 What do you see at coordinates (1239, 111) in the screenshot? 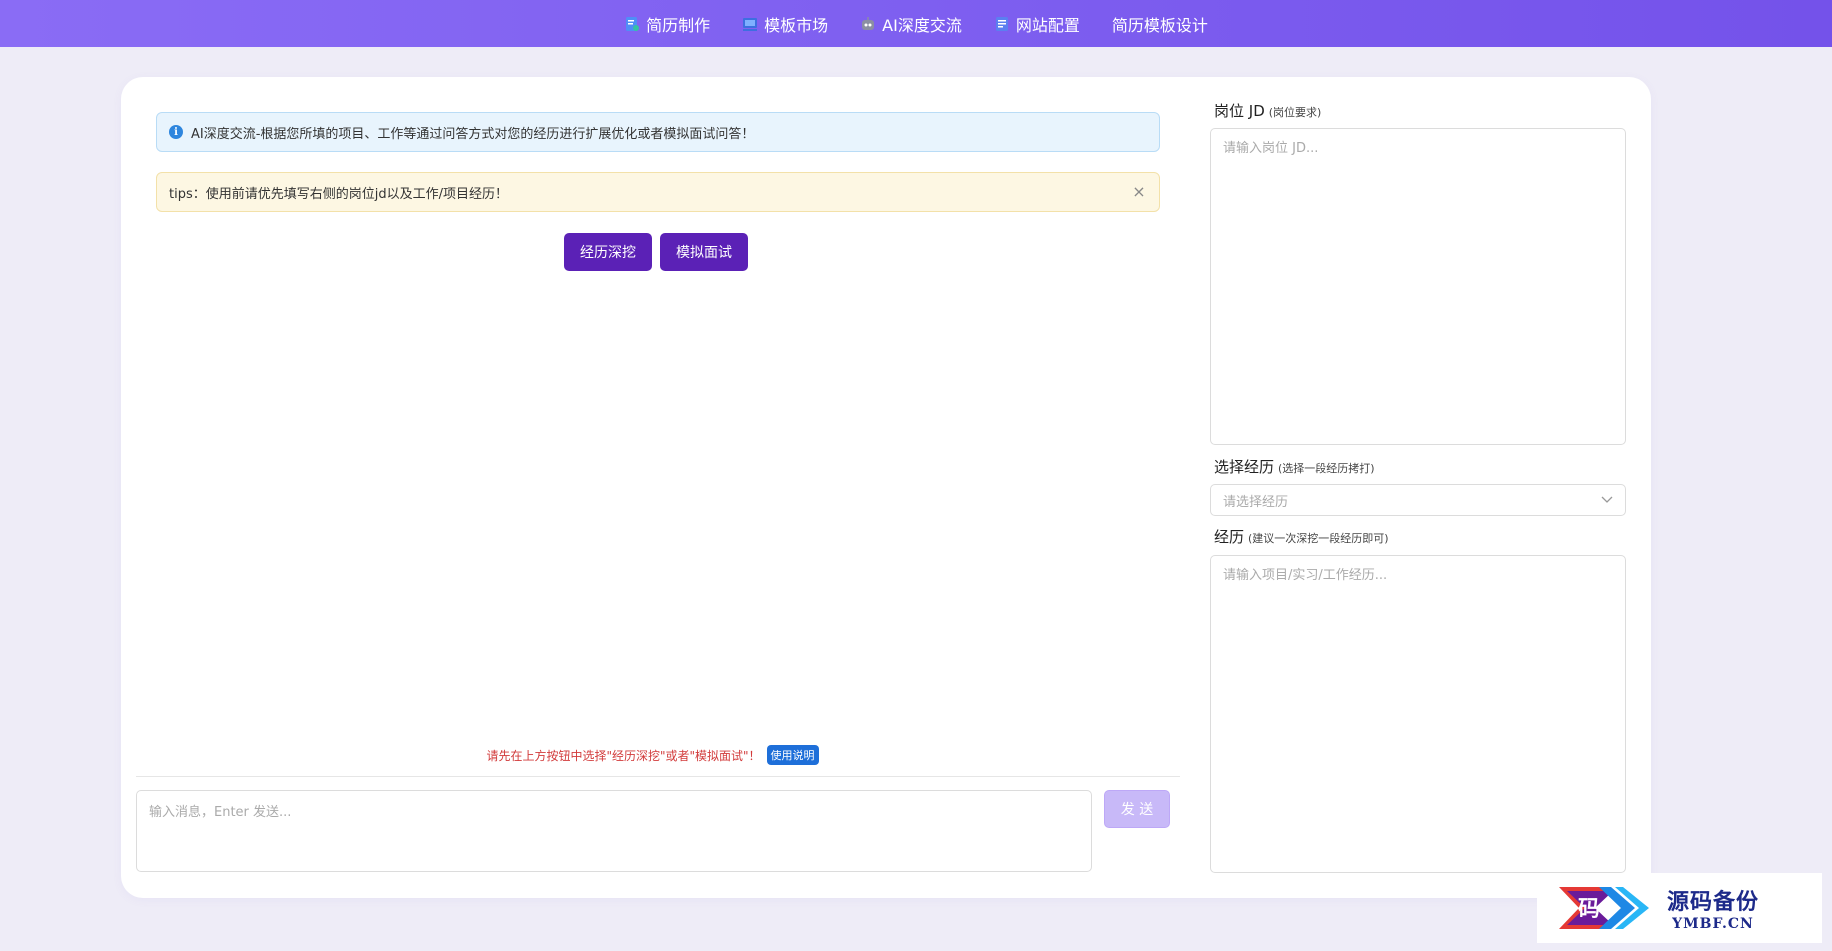
I see `jd-label-text: 岗位 JD` at bounding box center [1239, 111].